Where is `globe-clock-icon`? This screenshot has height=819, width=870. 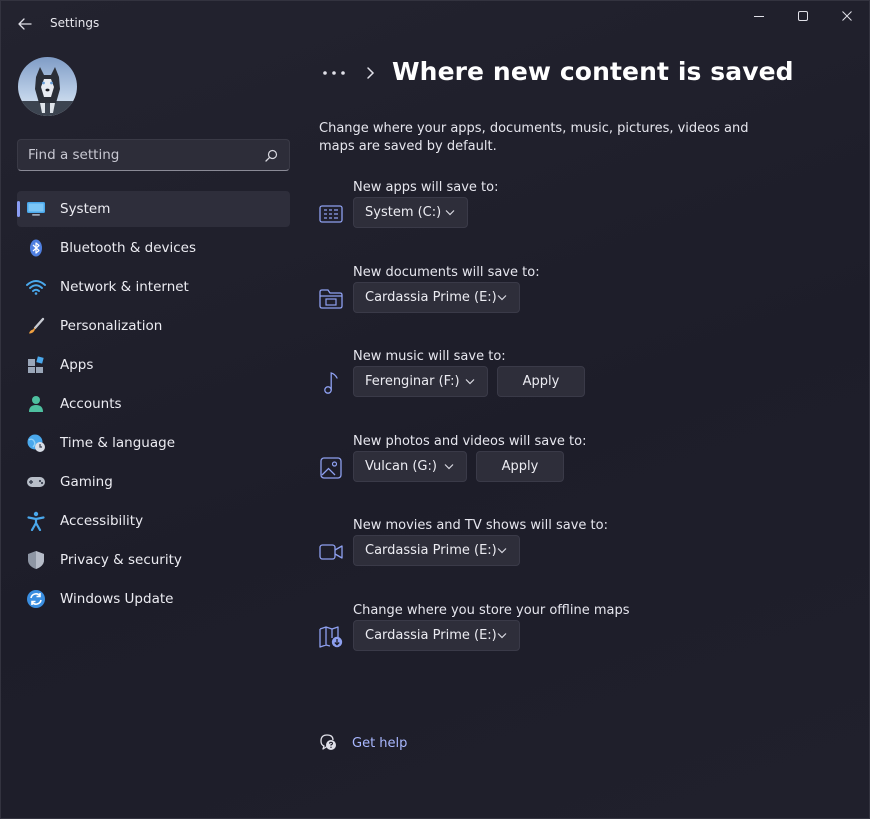
globe-clock-icon is located at coordinates (36, 443).